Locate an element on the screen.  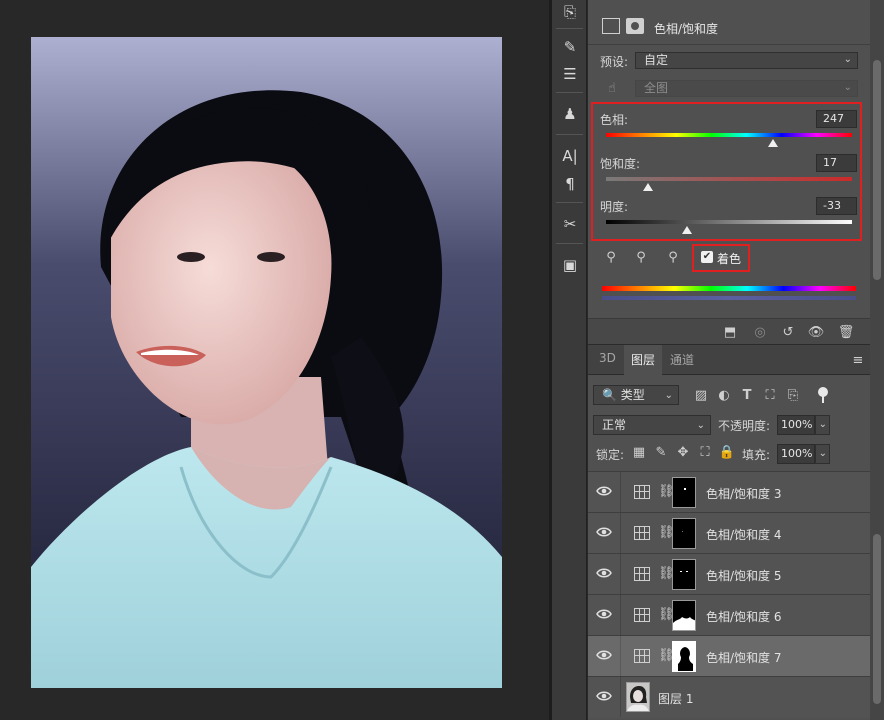
filter-type-icon: T is located at coordinates (747, 395).